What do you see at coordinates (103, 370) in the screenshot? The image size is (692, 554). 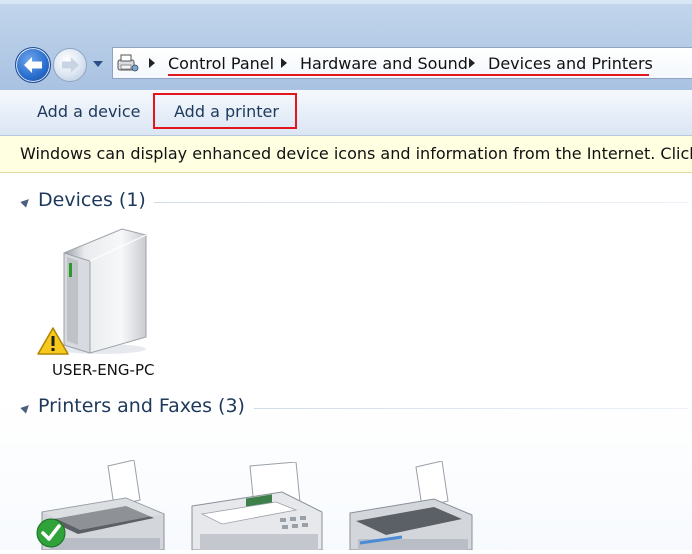 I see `device-label: USER-ENG-PC` at bounding box center [103, 370].